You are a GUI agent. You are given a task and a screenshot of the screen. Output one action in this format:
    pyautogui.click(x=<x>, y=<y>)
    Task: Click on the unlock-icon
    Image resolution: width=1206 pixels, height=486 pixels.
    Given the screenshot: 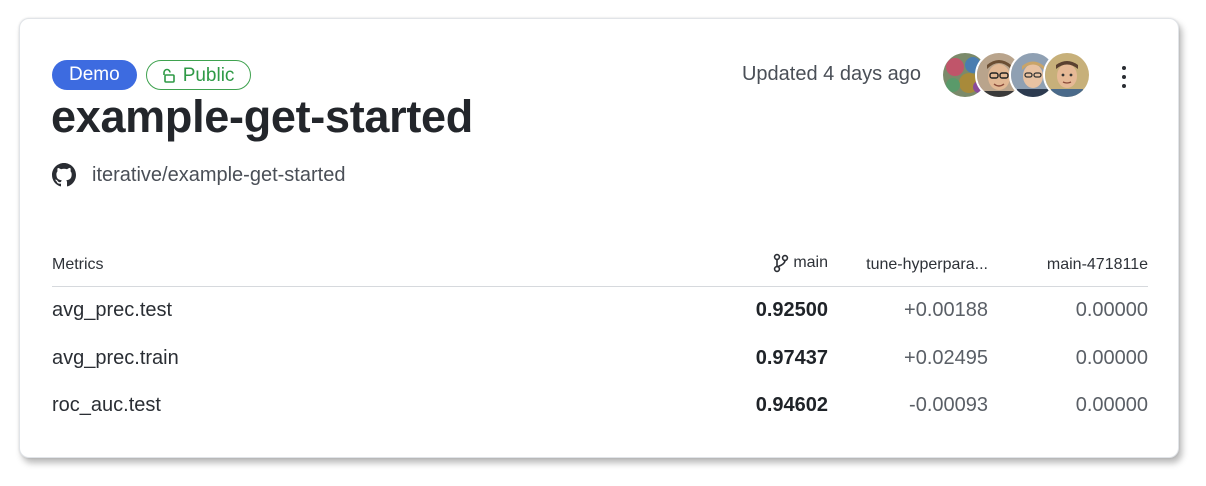 What is the action you would take?
    pyautogui.click(x=168, y=75)
    